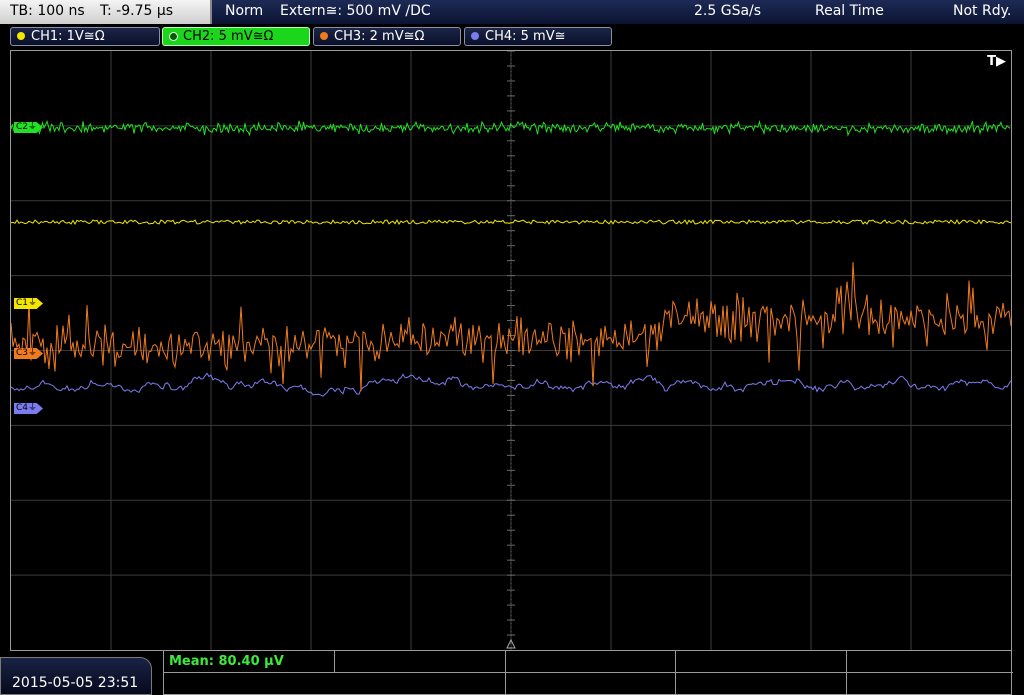 This screenshot has width=1024, height=695. What do you see at coordinates (226, 661) in the screenshot?
I see `mean-measurement: Mean: 80.40 µV` at bounding box center [226, 661].